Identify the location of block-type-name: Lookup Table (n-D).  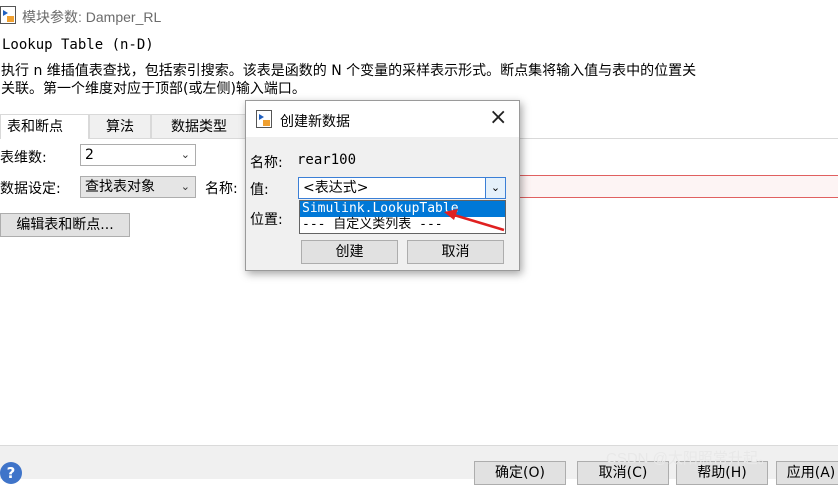
(78, 45).